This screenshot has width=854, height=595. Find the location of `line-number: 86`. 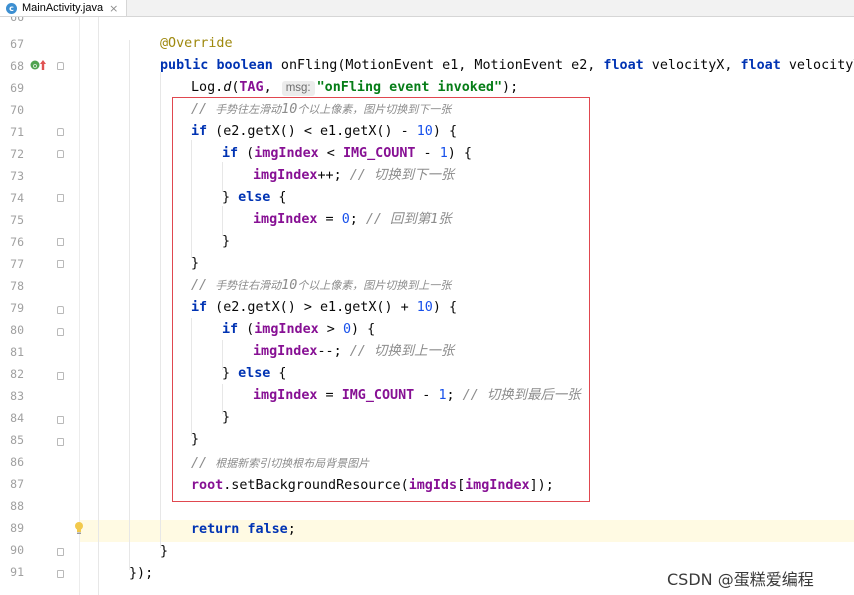

line-number: 86 is located at coordinates (17, 462).